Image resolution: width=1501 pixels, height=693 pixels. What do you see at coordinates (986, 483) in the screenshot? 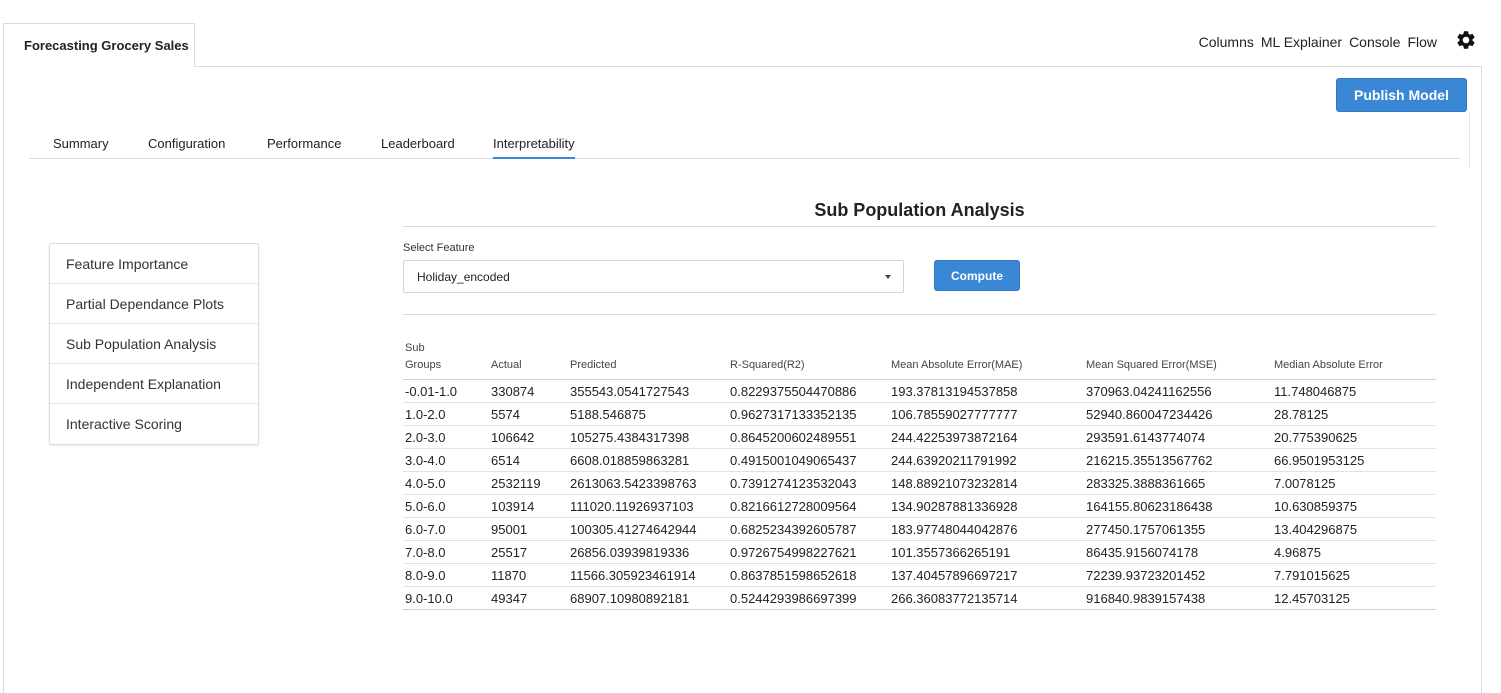
I see `table-cell: 148.88921073232814` at bounding box center [986, 483].